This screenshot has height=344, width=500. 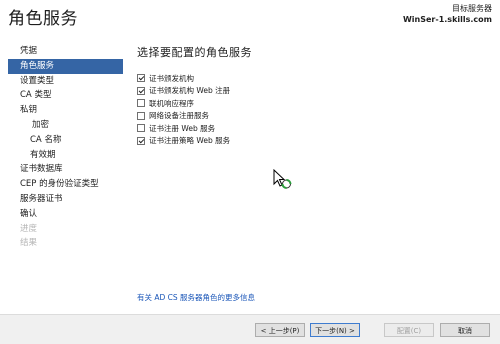 I want to click on nav-item-cep-auth-type: CEP 的身份验证类型, so click(x=65, y=184).